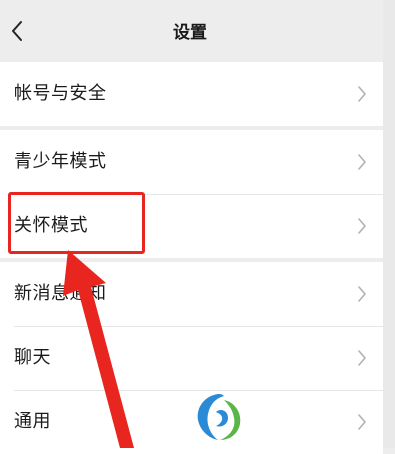  What do you see at coordinates (60, 161) in the screenshot?
I see `settings-item-label: 青少年模式` at bounding box center [60, 161].